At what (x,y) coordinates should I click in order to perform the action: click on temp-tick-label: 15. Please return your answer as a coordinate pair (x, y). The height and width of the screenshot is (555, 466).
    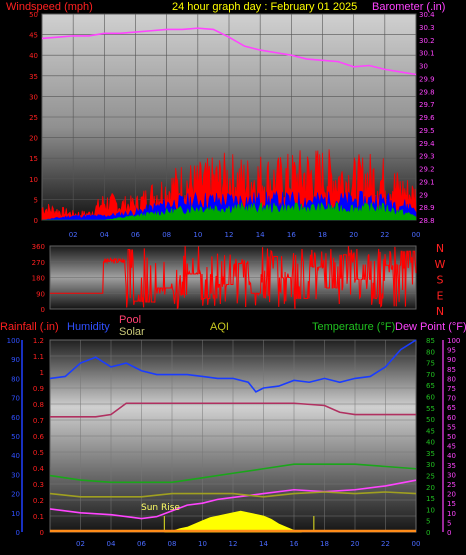
    Looking at the image, I should click on (430, 499).